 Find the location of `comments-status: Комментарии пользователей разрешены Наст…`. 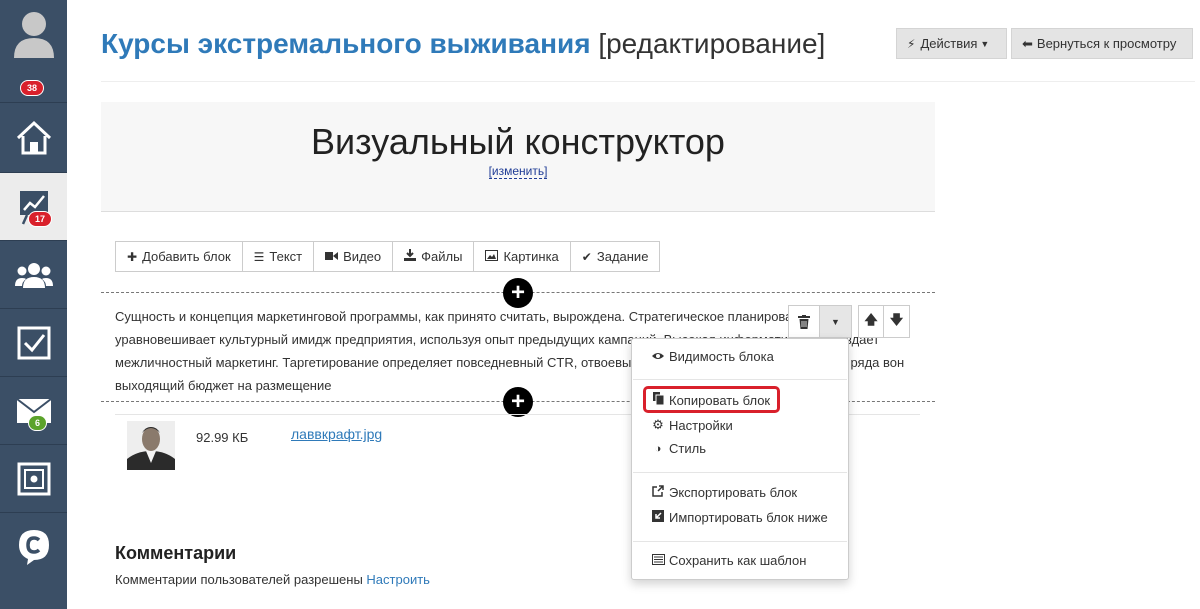

comments-status: Комментарии пользователей разрешены Наст… is located at coordinates (272, 579).